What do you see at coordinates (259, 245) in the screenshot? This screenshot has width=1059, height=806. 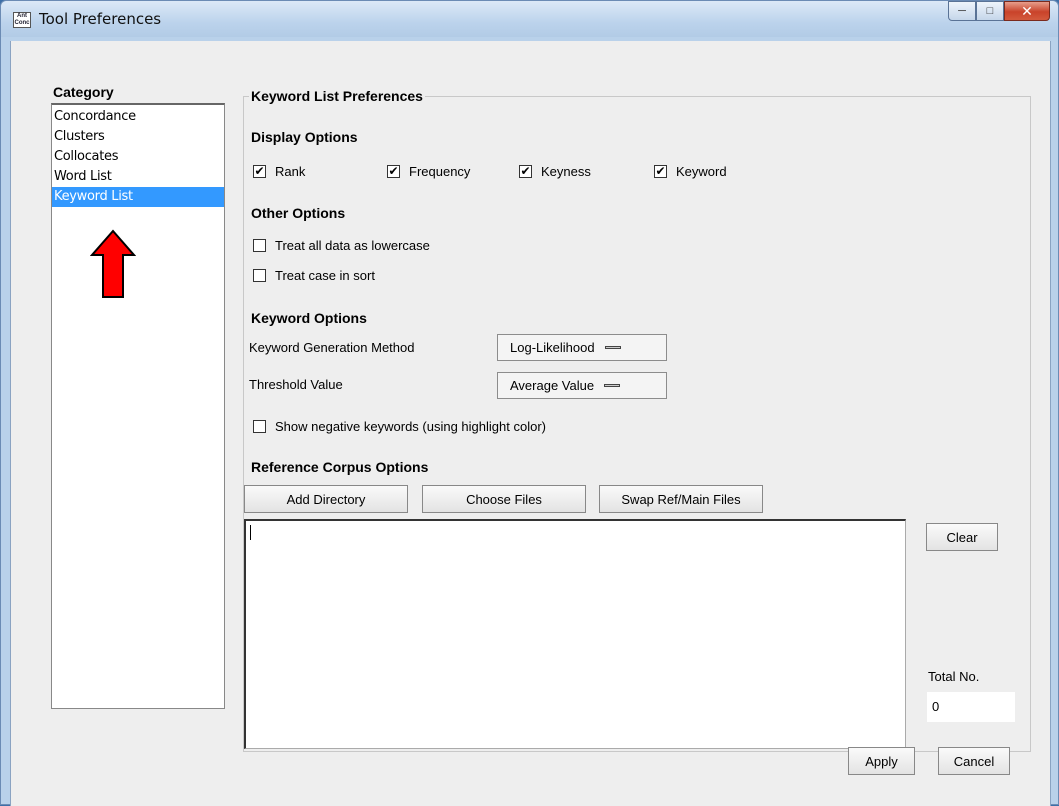 I see `checkbox-lowercase-box` at bounding box center [259, 245].